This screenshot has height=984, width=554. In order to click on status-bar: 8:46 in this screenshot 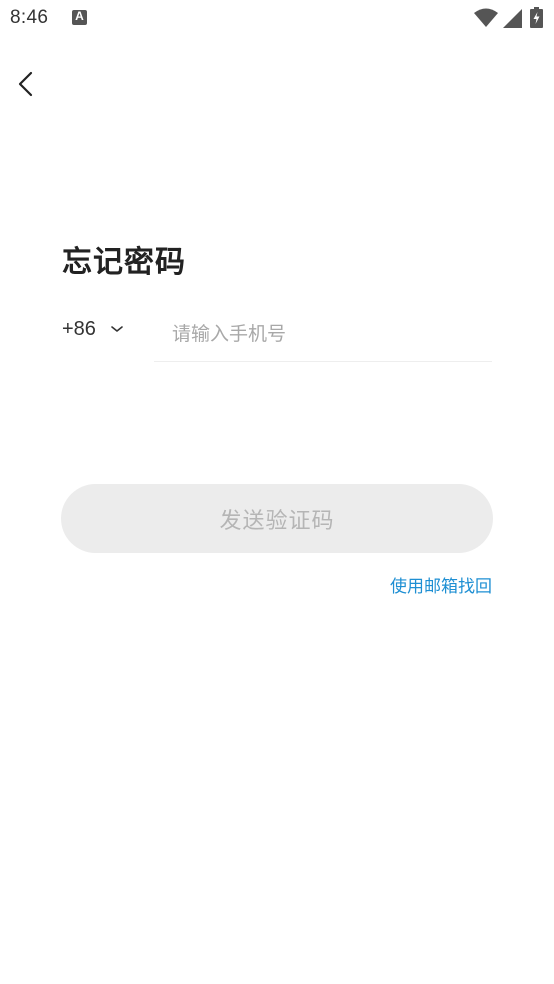, I will do `click(277, 19)`.